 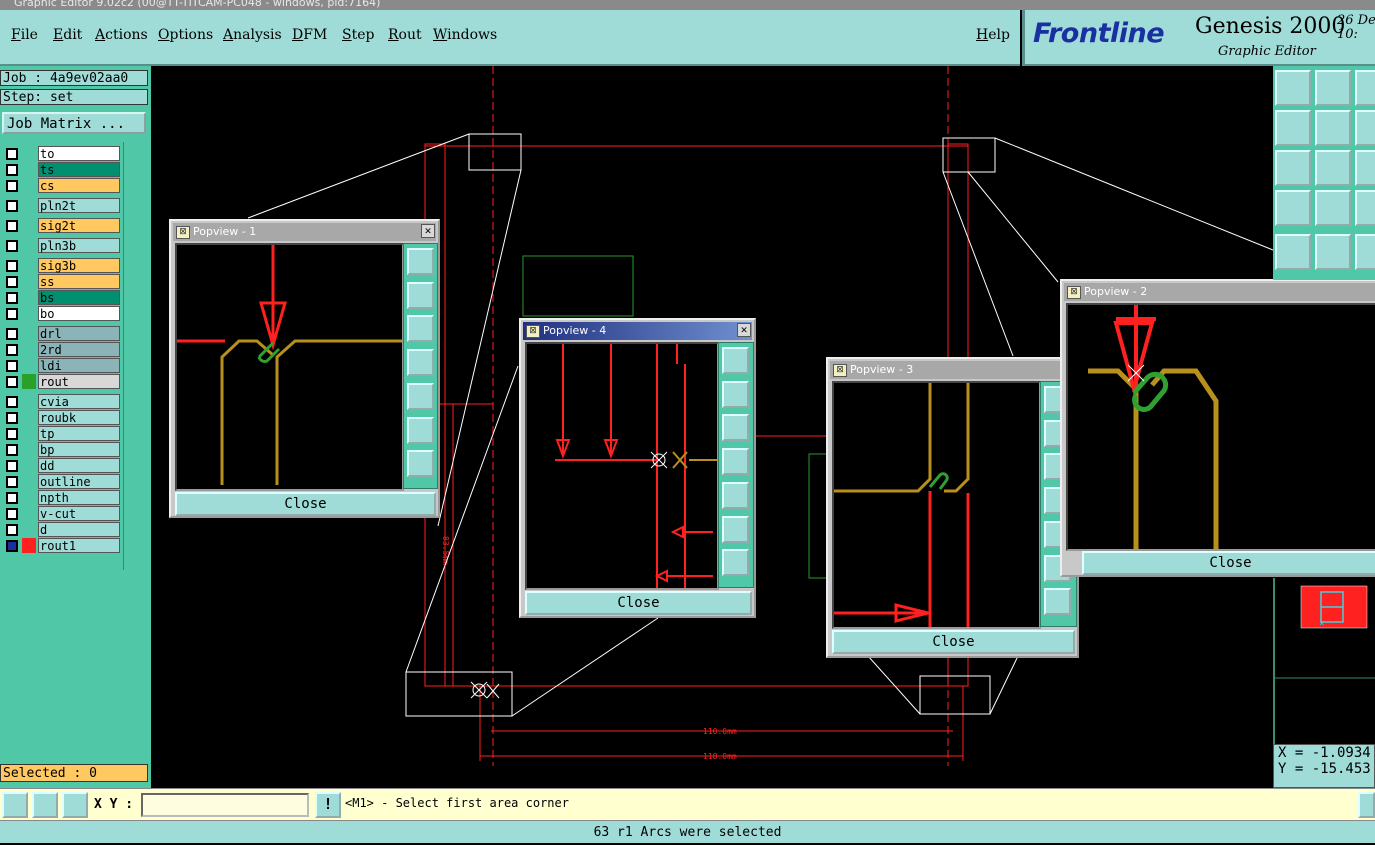 I want to click on layer-row: pln3b, so click(x=61, y=245).